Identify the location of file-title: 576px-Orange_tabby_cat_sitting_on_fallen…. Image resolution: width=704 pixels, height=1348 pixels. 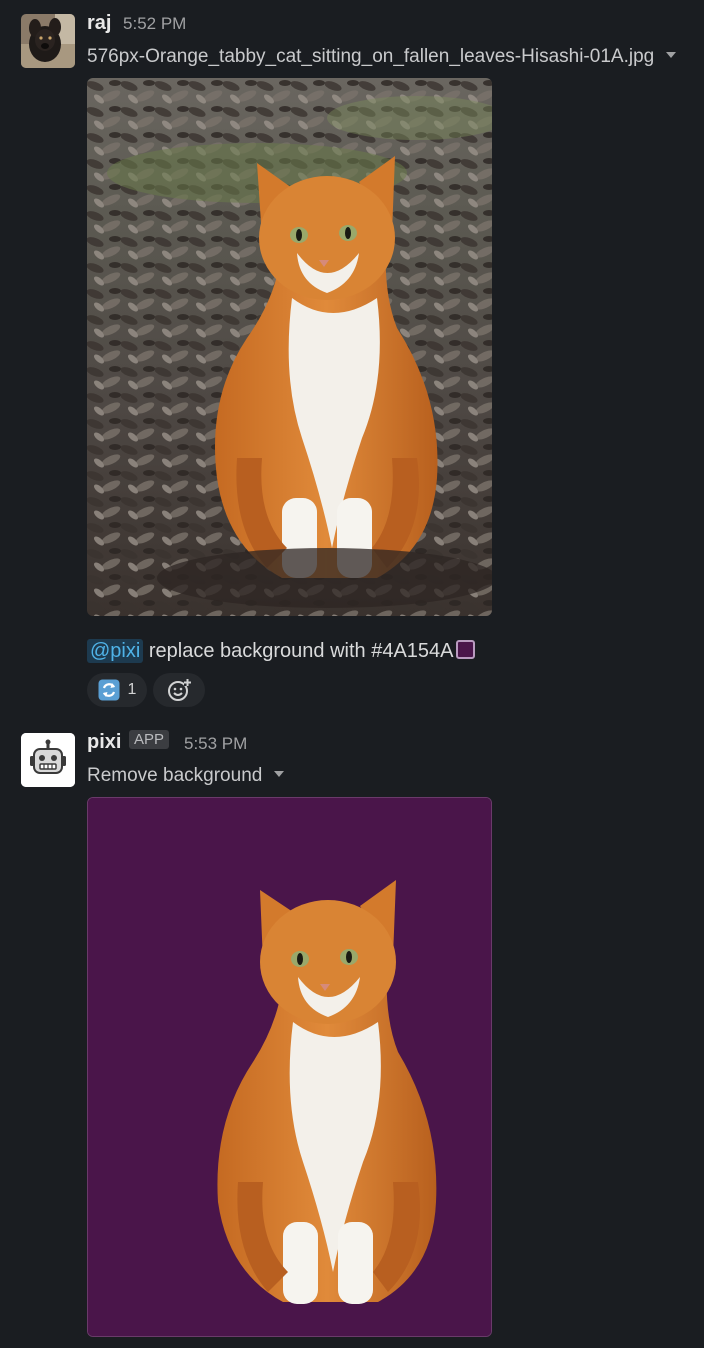
(382, 57).